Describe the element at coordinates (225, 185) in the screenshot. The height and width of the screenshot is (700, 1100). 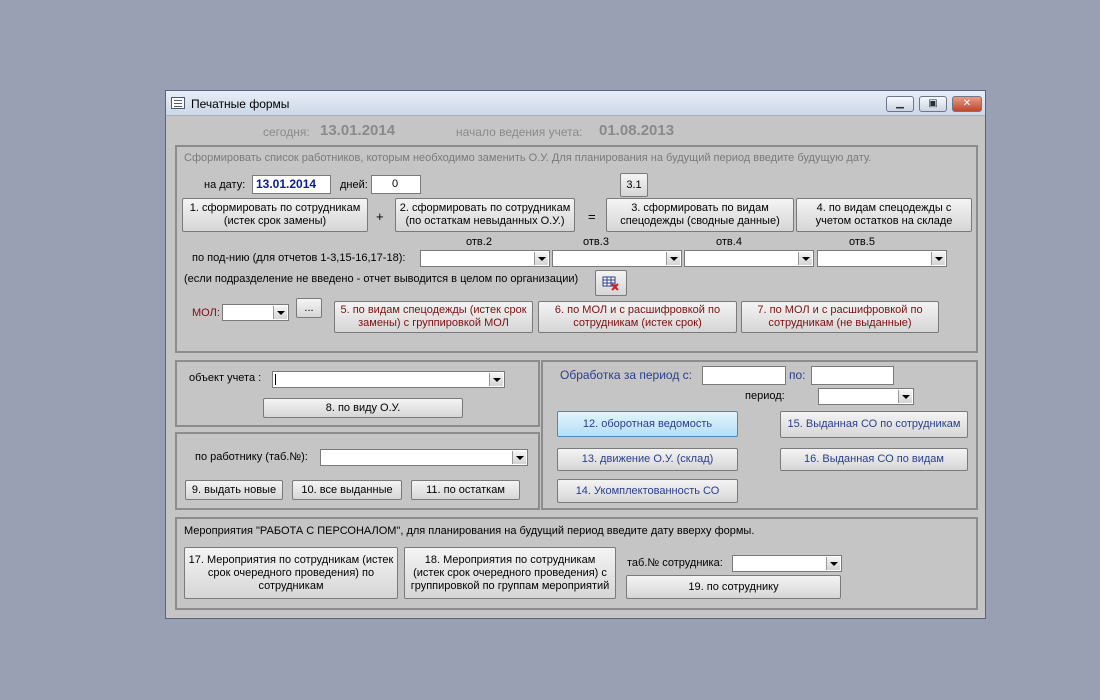
I see `date-label: на дату:` at that location.